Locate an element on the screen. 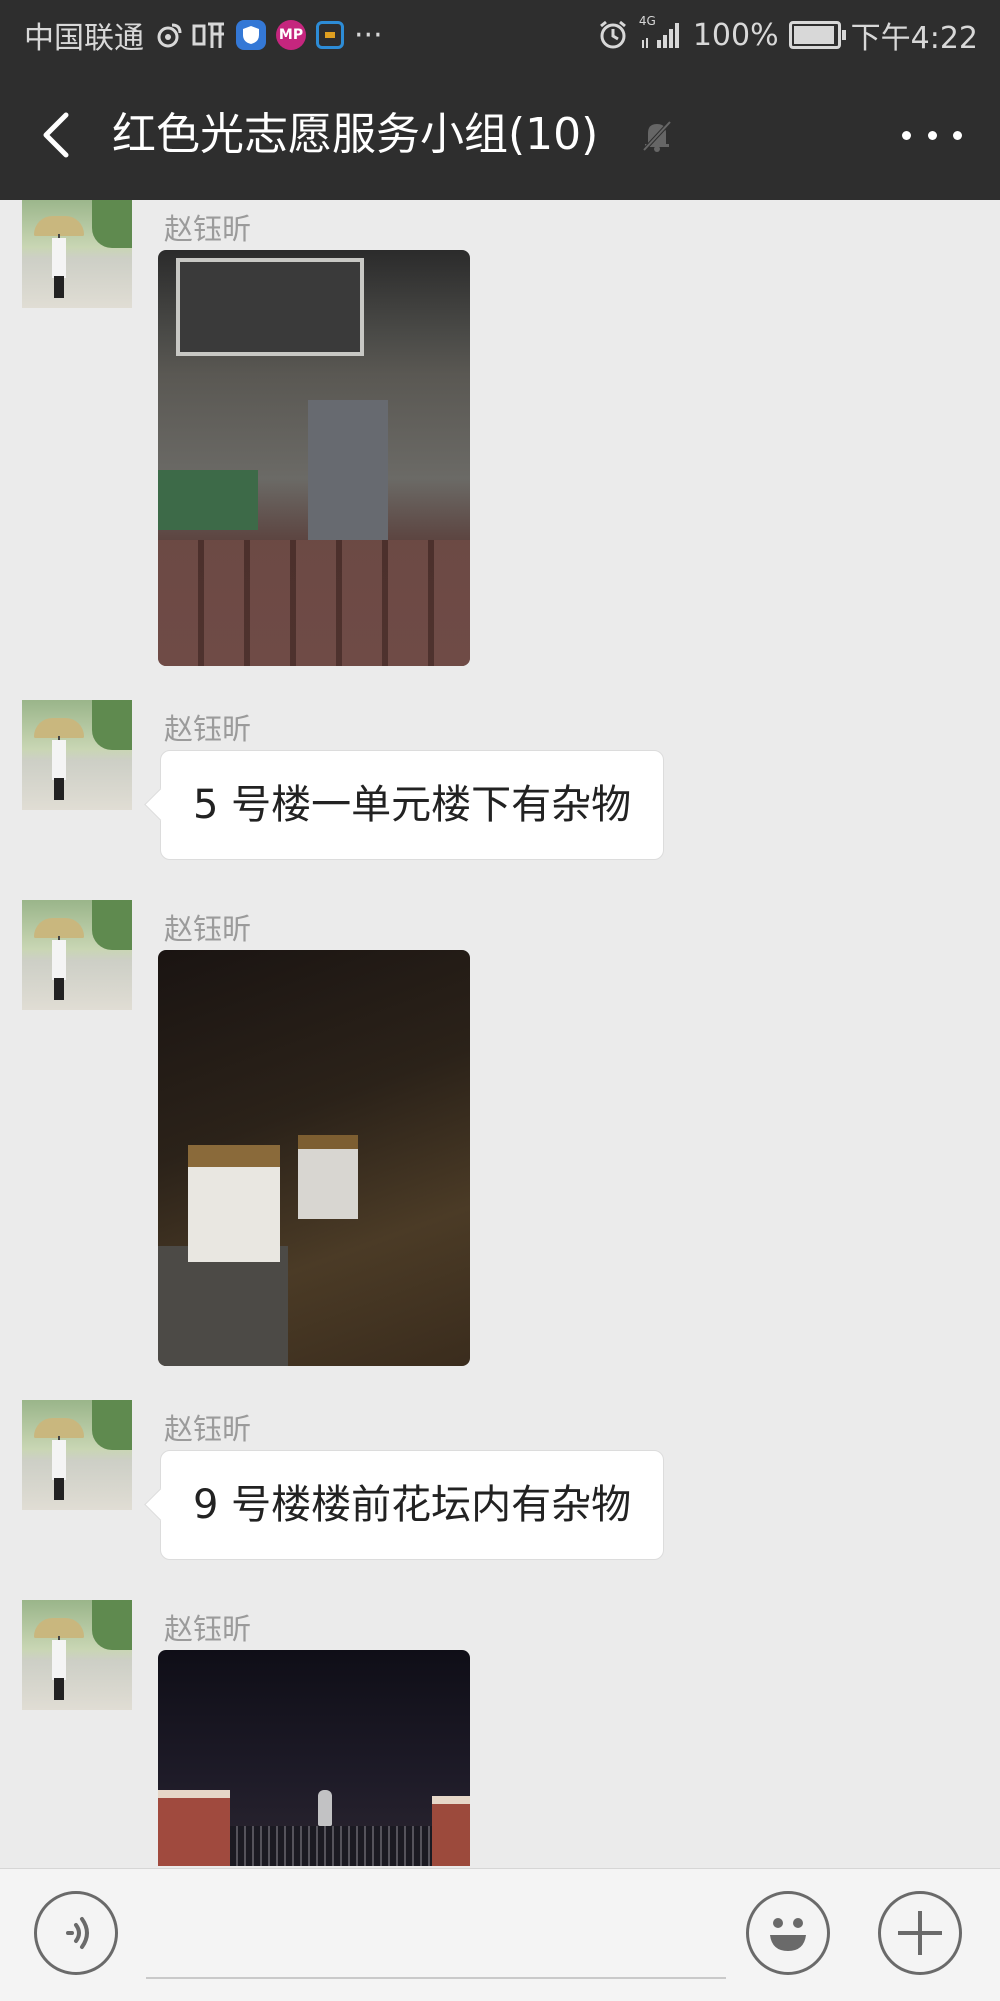 The height and width of the screenshot is (2001, 1000). voice-icon is located at coordinates (77, 1933).